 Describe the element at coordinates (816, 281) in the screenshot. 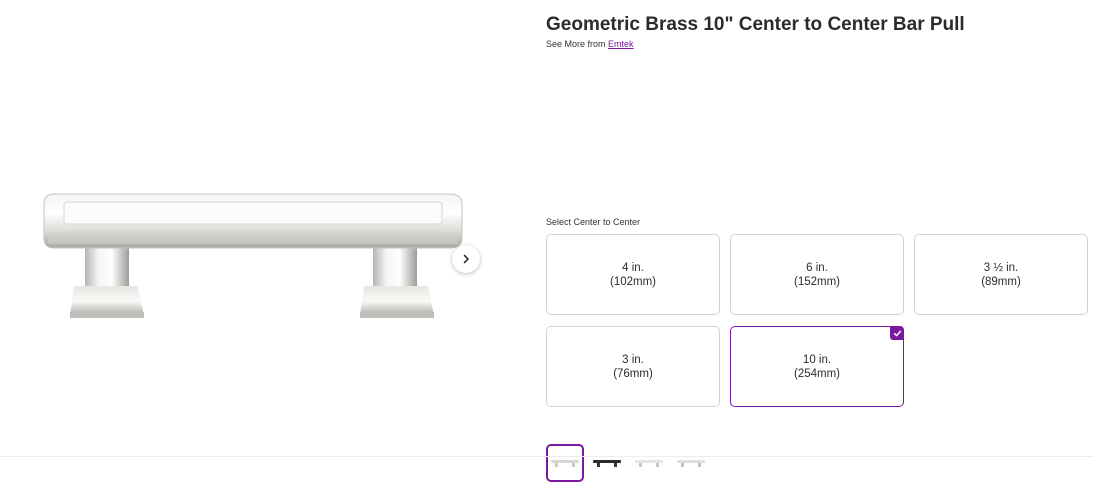

I see `option-metric: (152mm)` at that location.